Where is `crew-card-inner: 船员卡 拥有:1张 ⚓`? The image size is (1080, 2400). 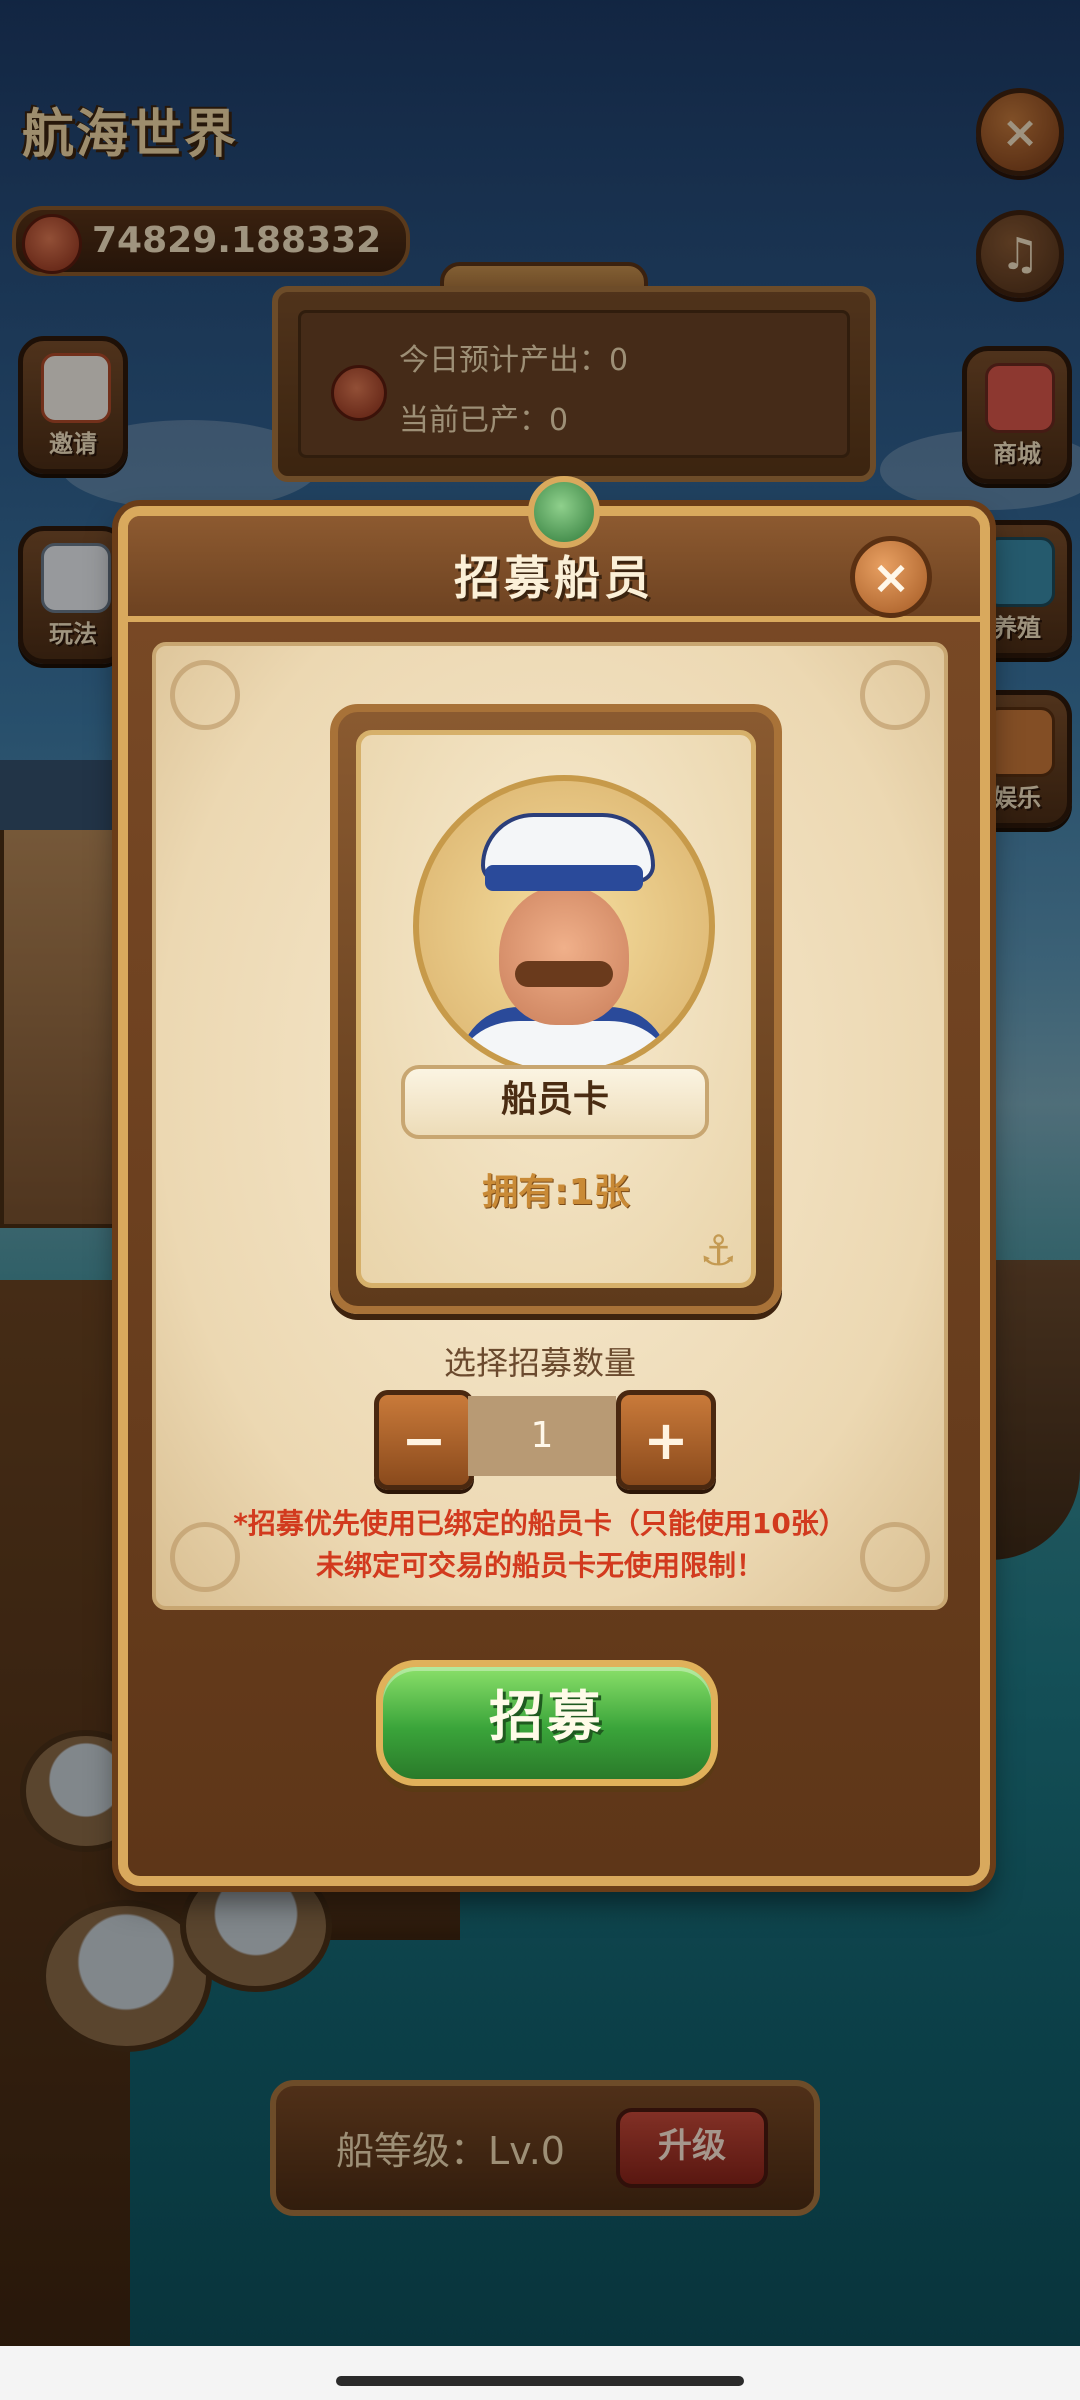
crew-card-inner: 船员卡 拥有:1张 ⚓ is located at coordinates (556, 1009).